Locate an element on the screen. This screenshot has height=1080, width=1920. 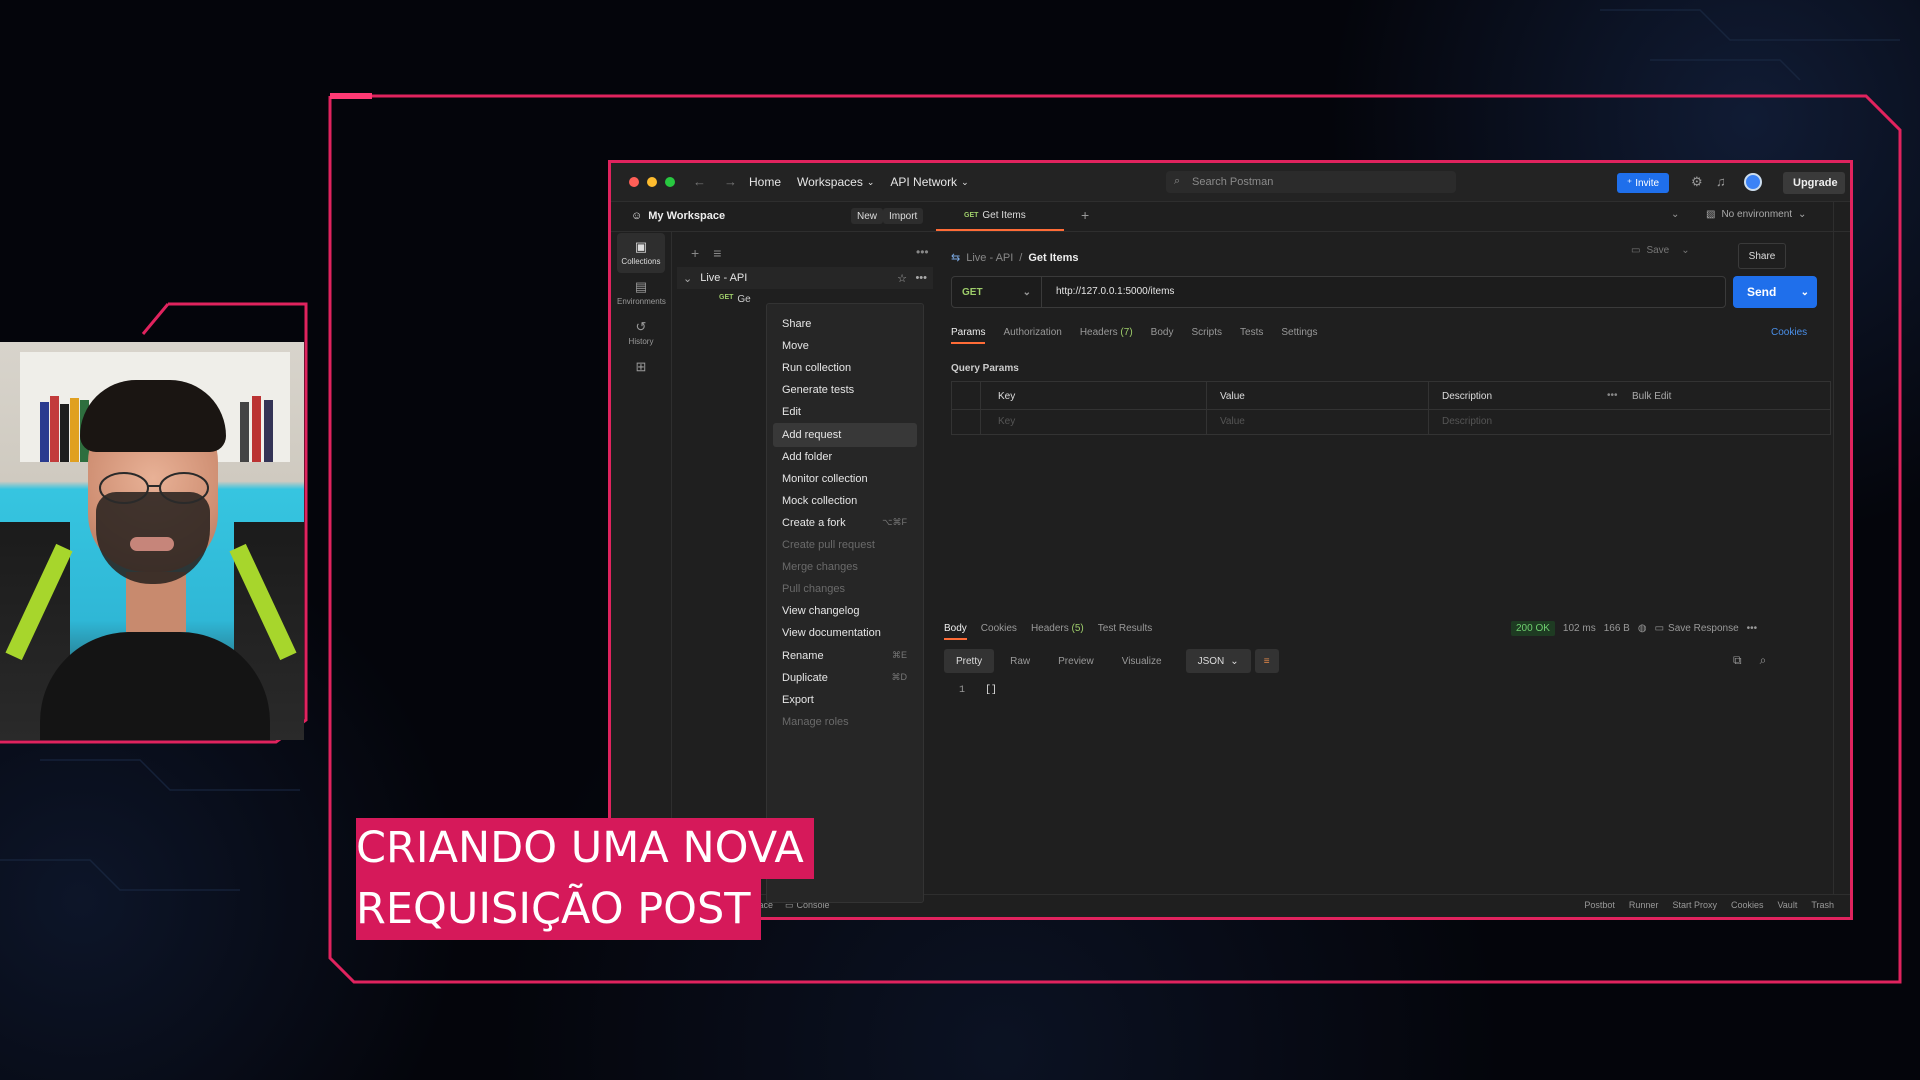
format-pretty: Pretty is located at coordinates (969, 661).